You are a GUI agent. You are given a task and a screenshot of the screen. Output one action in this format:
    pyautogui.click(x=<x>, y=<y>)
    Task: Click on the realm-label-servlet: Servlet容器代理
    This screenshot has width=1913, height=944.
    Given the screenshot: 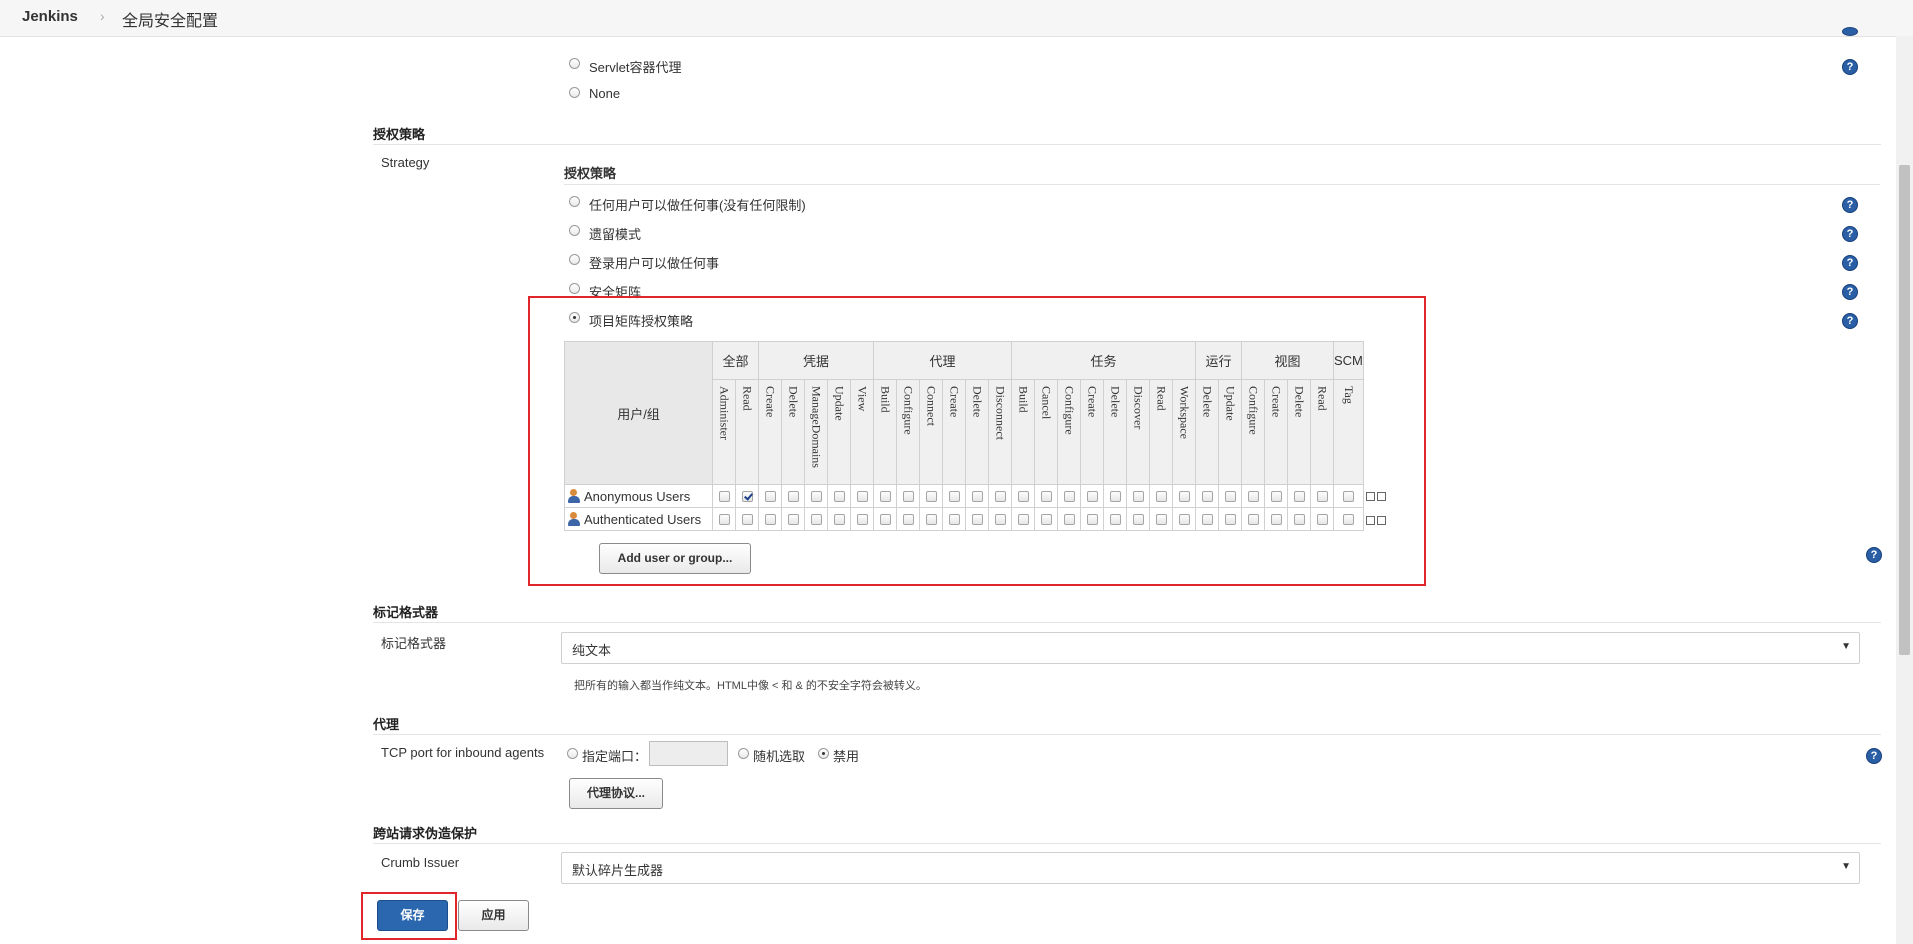 What is the action you would take?
    pyautogui.click(x=635, y=67)
    